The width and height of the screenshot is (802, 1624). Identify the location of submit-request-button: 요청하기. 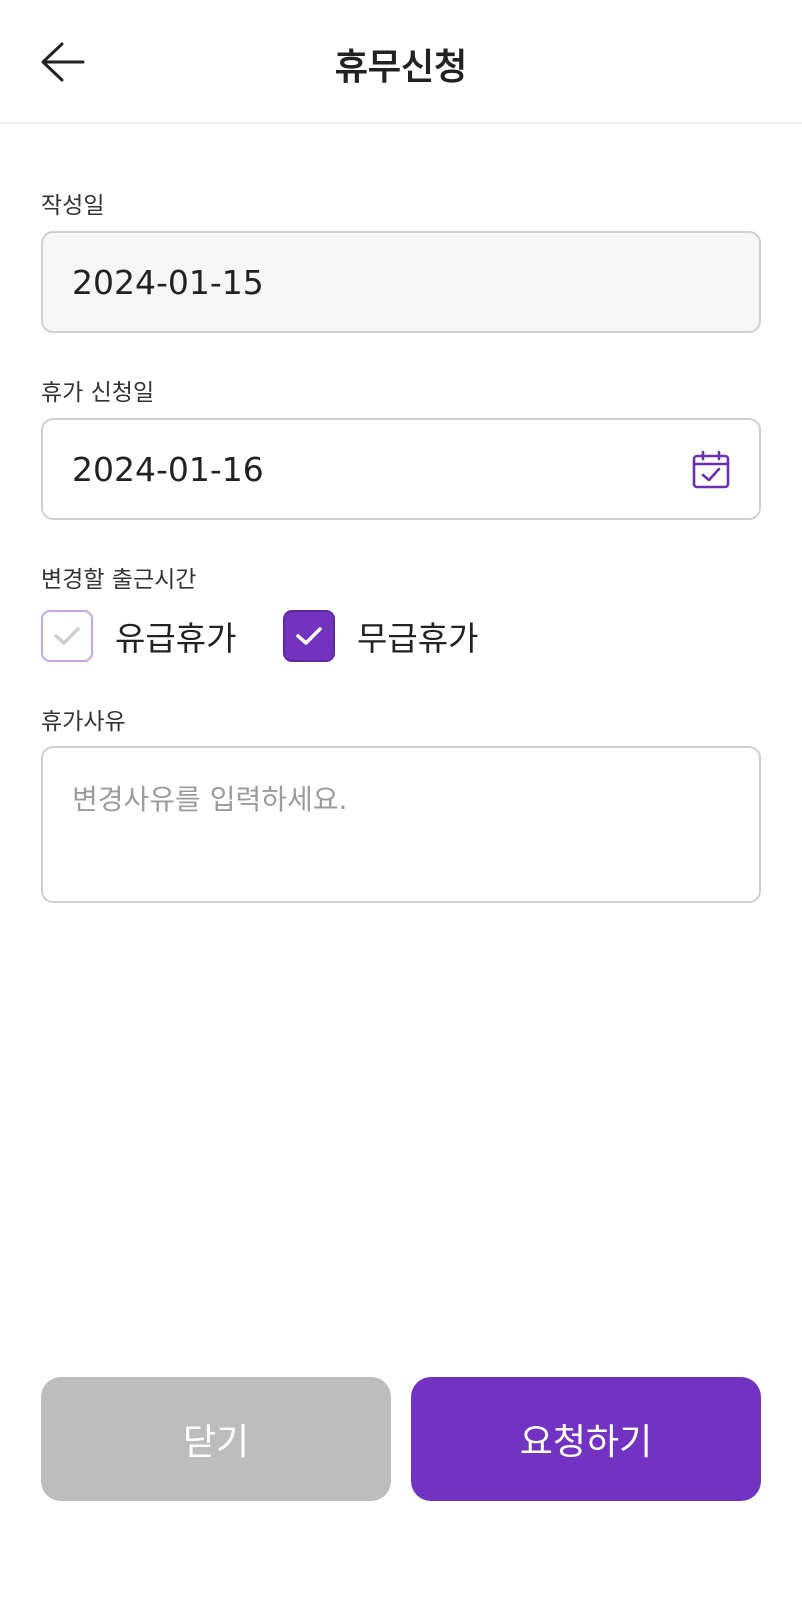
(586, 1439).